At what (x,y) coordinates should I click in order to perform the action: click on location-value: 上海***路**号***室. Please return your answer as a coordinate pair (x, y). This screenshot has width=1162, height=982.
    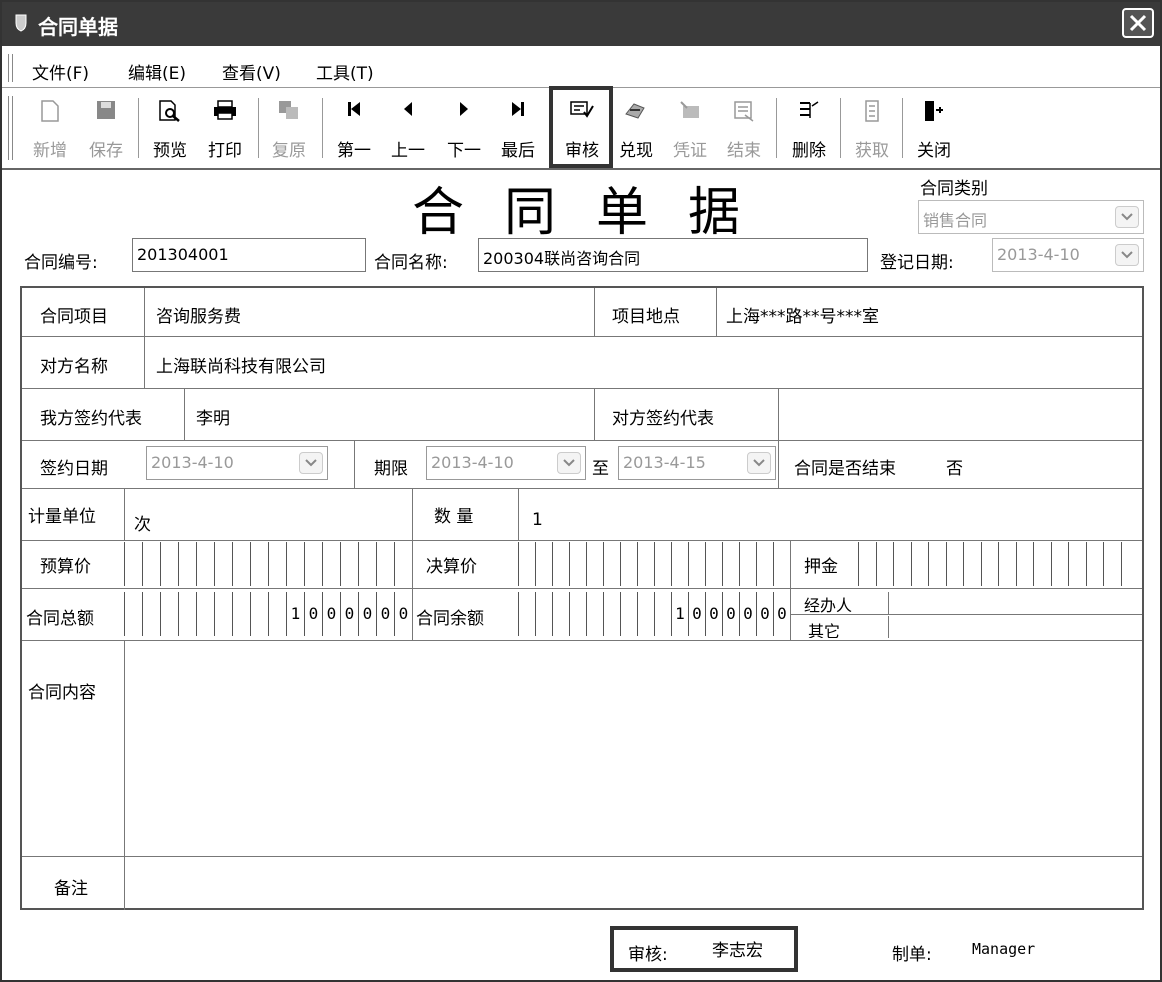
    Looking at the image, I should click on (802, 314).